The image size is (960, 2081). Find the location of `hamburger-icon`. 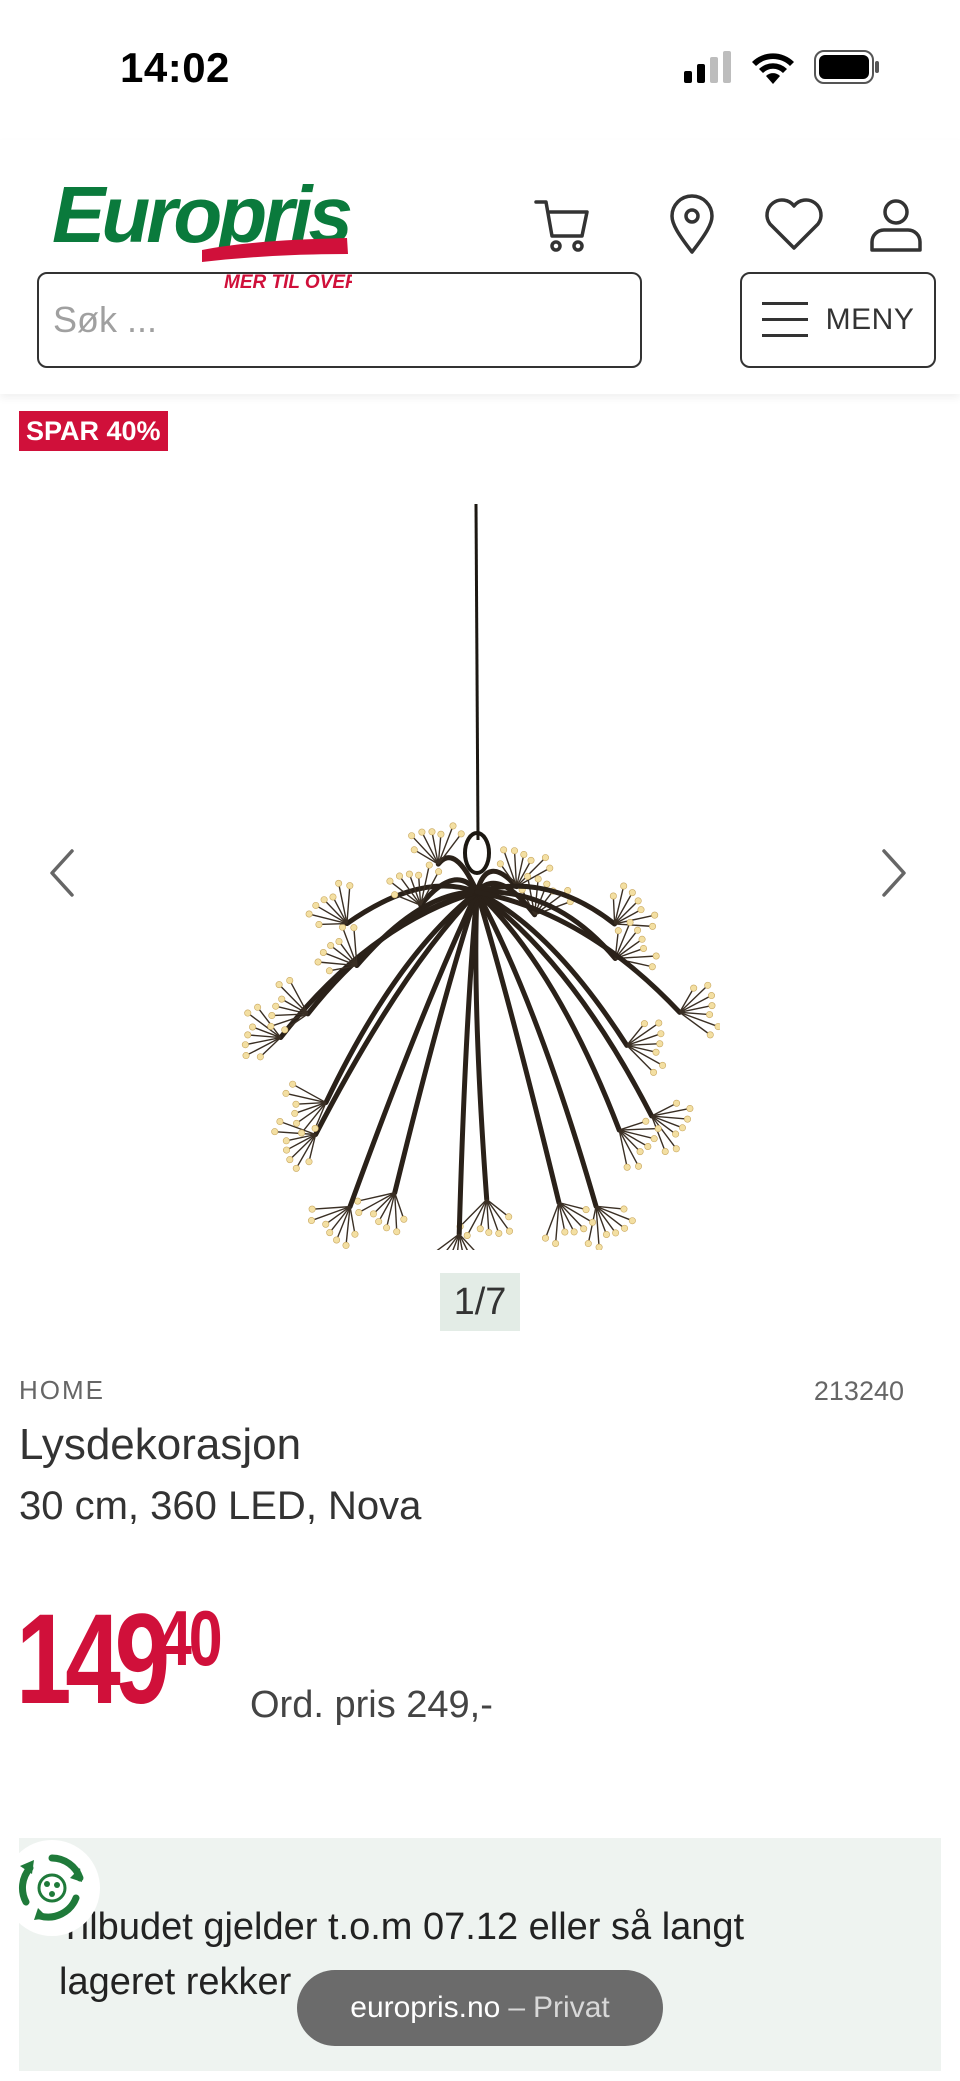

hamburger-icon is located at coordinates (784, 319).